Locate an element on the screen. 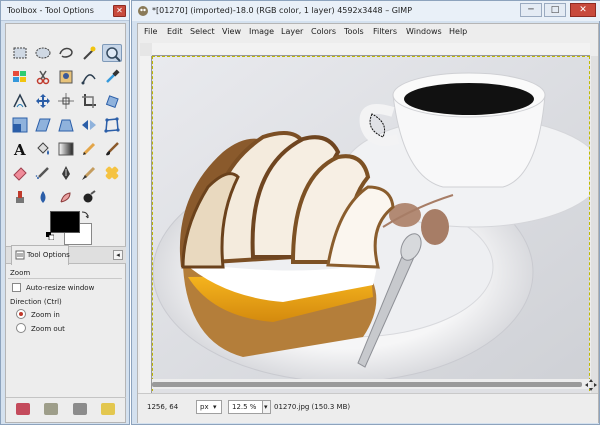 This screenshot has width=600, height=425. foreground-select-tool-icon is located at coordinates (66, 77).